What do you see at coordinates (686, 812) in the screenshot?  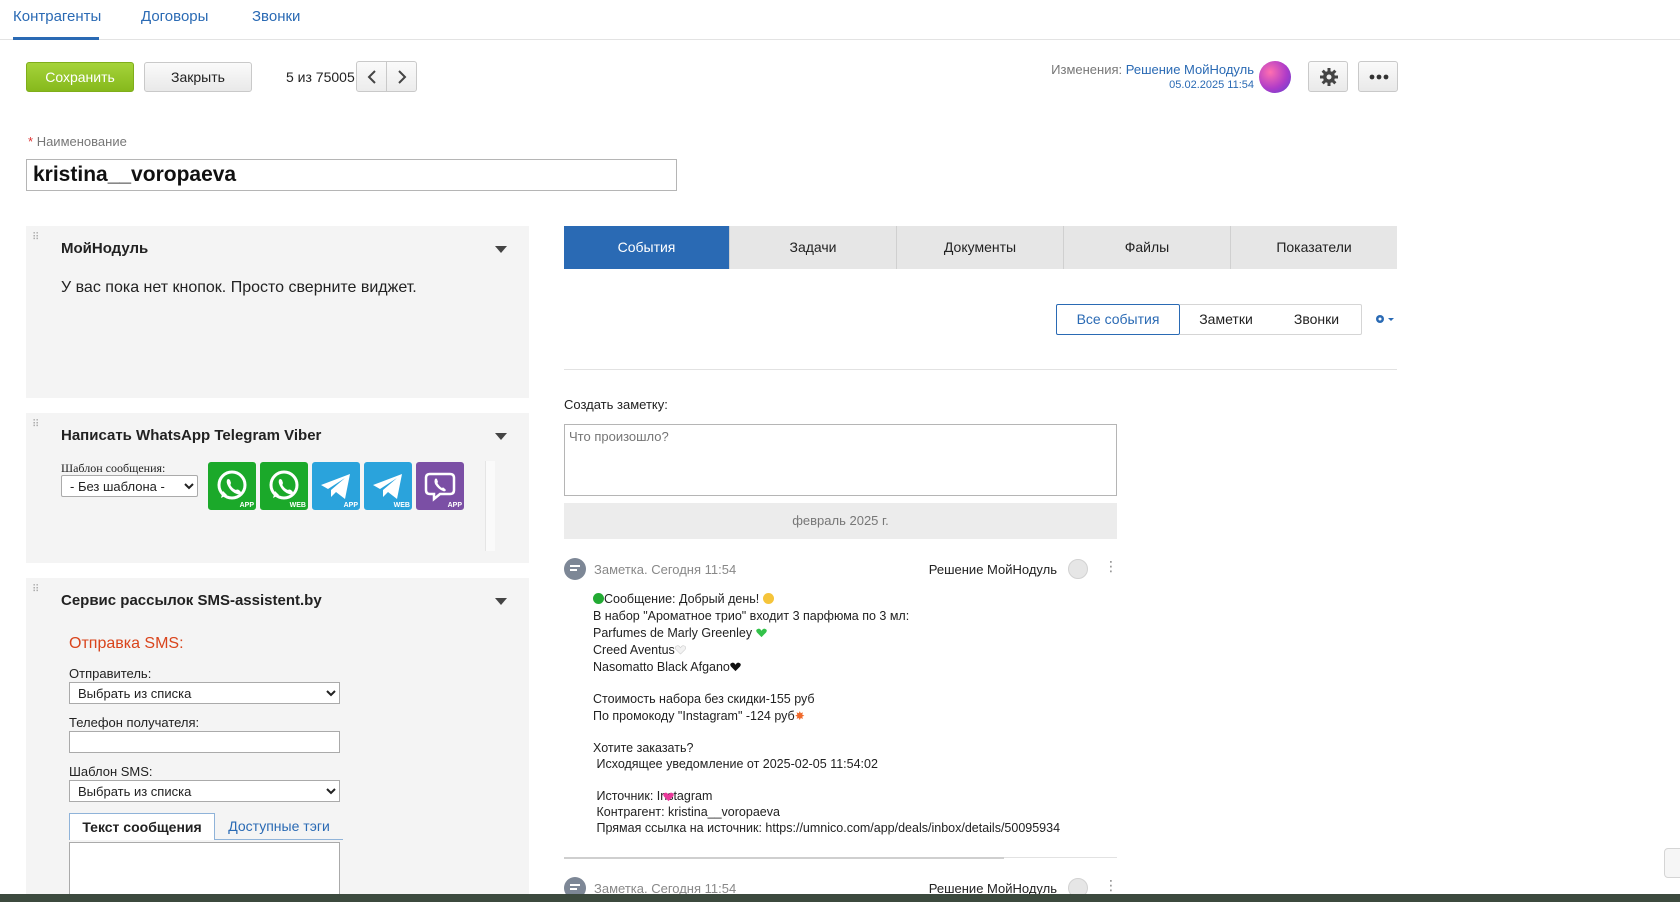 I see `event-line: Контрагент: kristina__voropaeva` at bounding box center [686, 812].